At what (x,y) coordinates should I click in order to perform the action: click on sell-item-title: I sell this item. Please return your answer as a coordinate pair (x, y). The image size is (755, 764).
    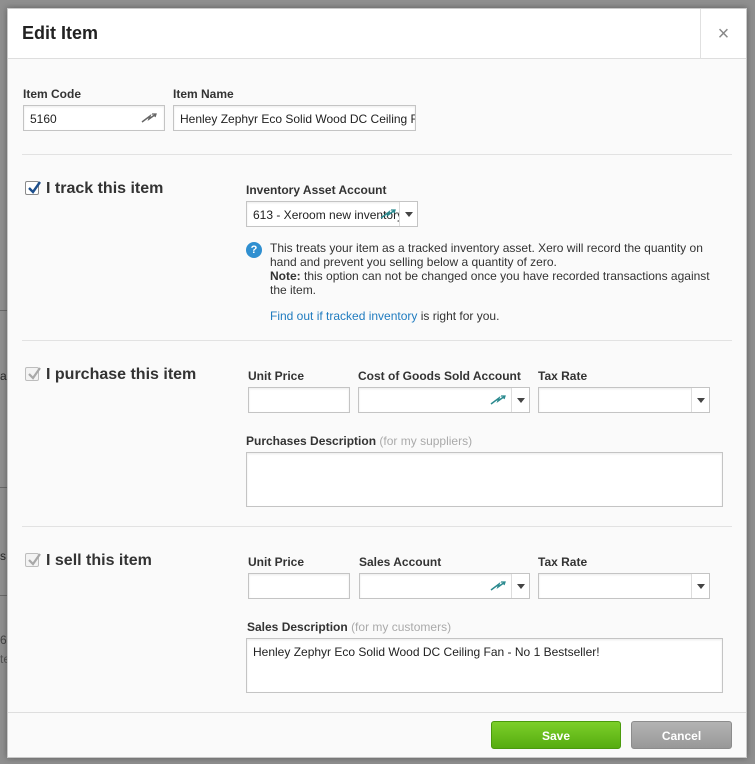
    Looking at the image, I should click on (99, 560).